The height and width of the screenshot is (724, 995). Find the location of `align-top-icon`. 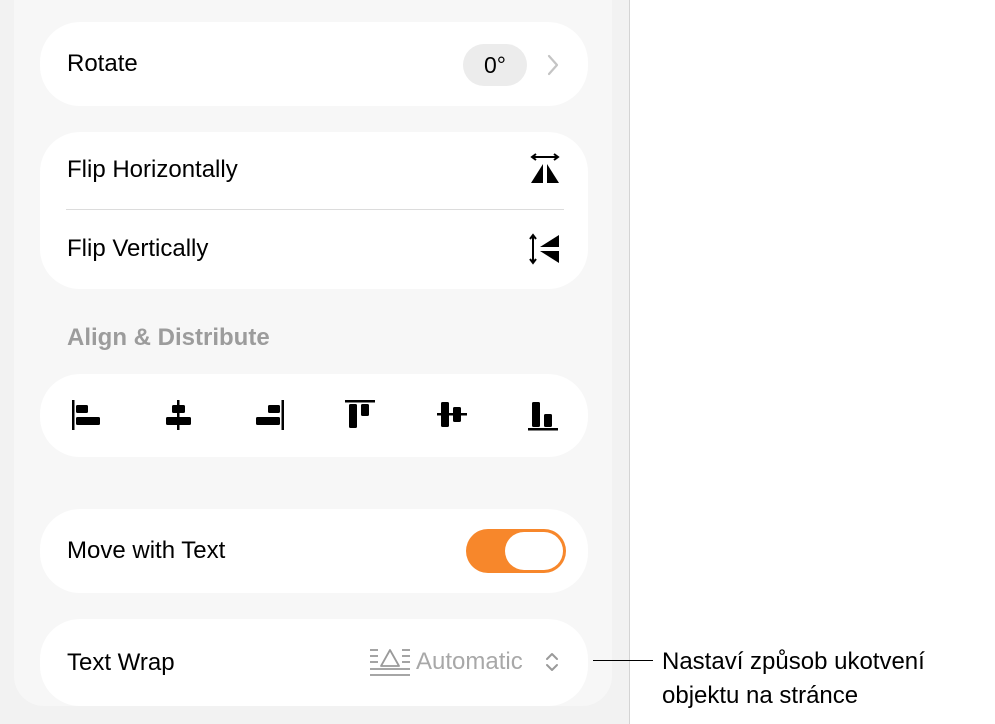

align-top-icon is located at coordinates (360, 415).